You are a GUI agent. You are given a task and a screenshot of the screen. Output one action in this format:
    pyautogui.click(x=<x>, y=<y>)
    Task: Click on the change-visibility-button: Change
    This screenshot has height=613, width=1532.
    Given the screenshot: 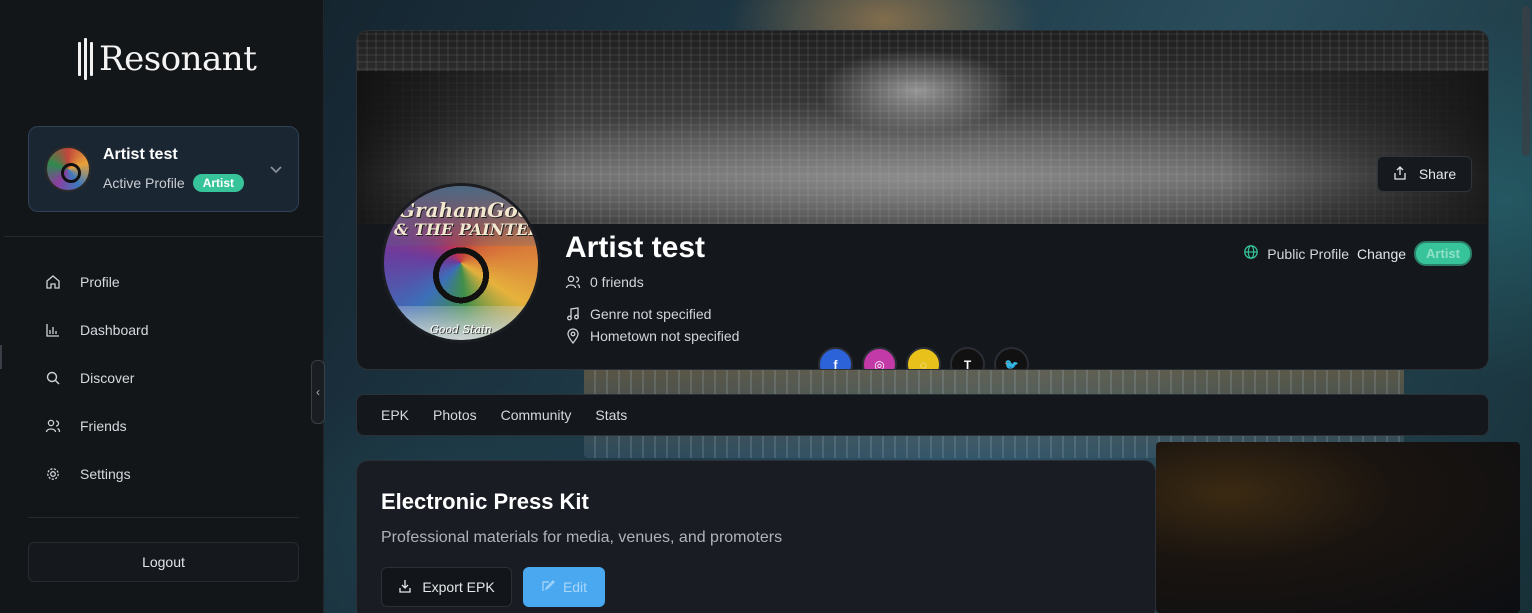 What is the action you would take?
    pyautogui.click(x=1381, y=254)
    